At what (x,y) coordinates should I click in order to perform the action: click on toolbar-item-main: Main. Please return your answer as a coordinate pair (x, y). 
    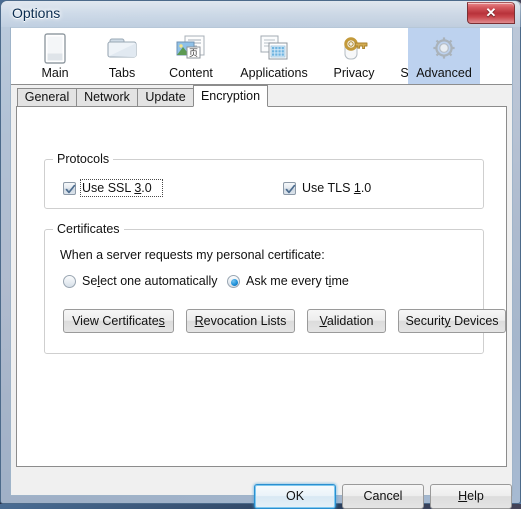
    Looking at the image, I should click on (55, 56).